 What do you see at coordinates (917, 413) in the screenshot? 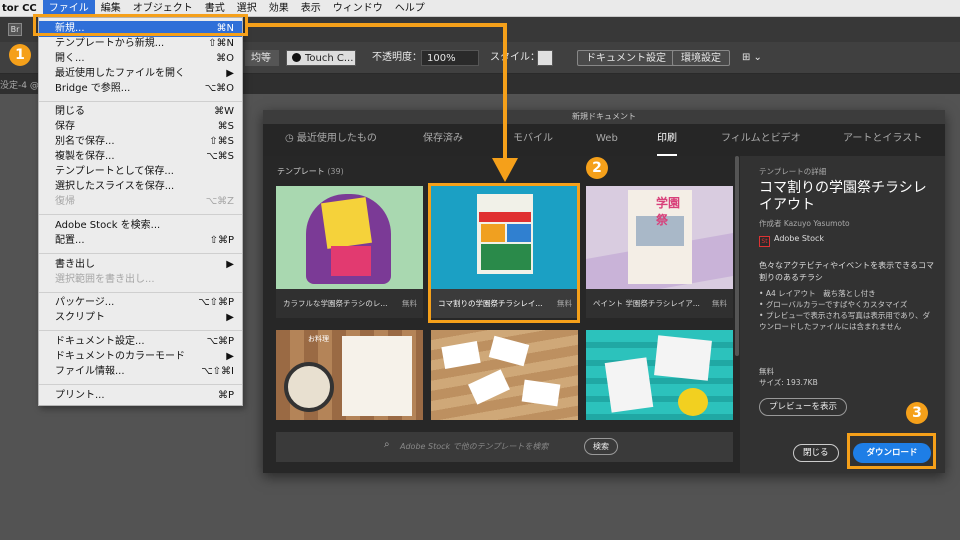
I see `step-3-badge: 3` at bounding box center [917, 413].